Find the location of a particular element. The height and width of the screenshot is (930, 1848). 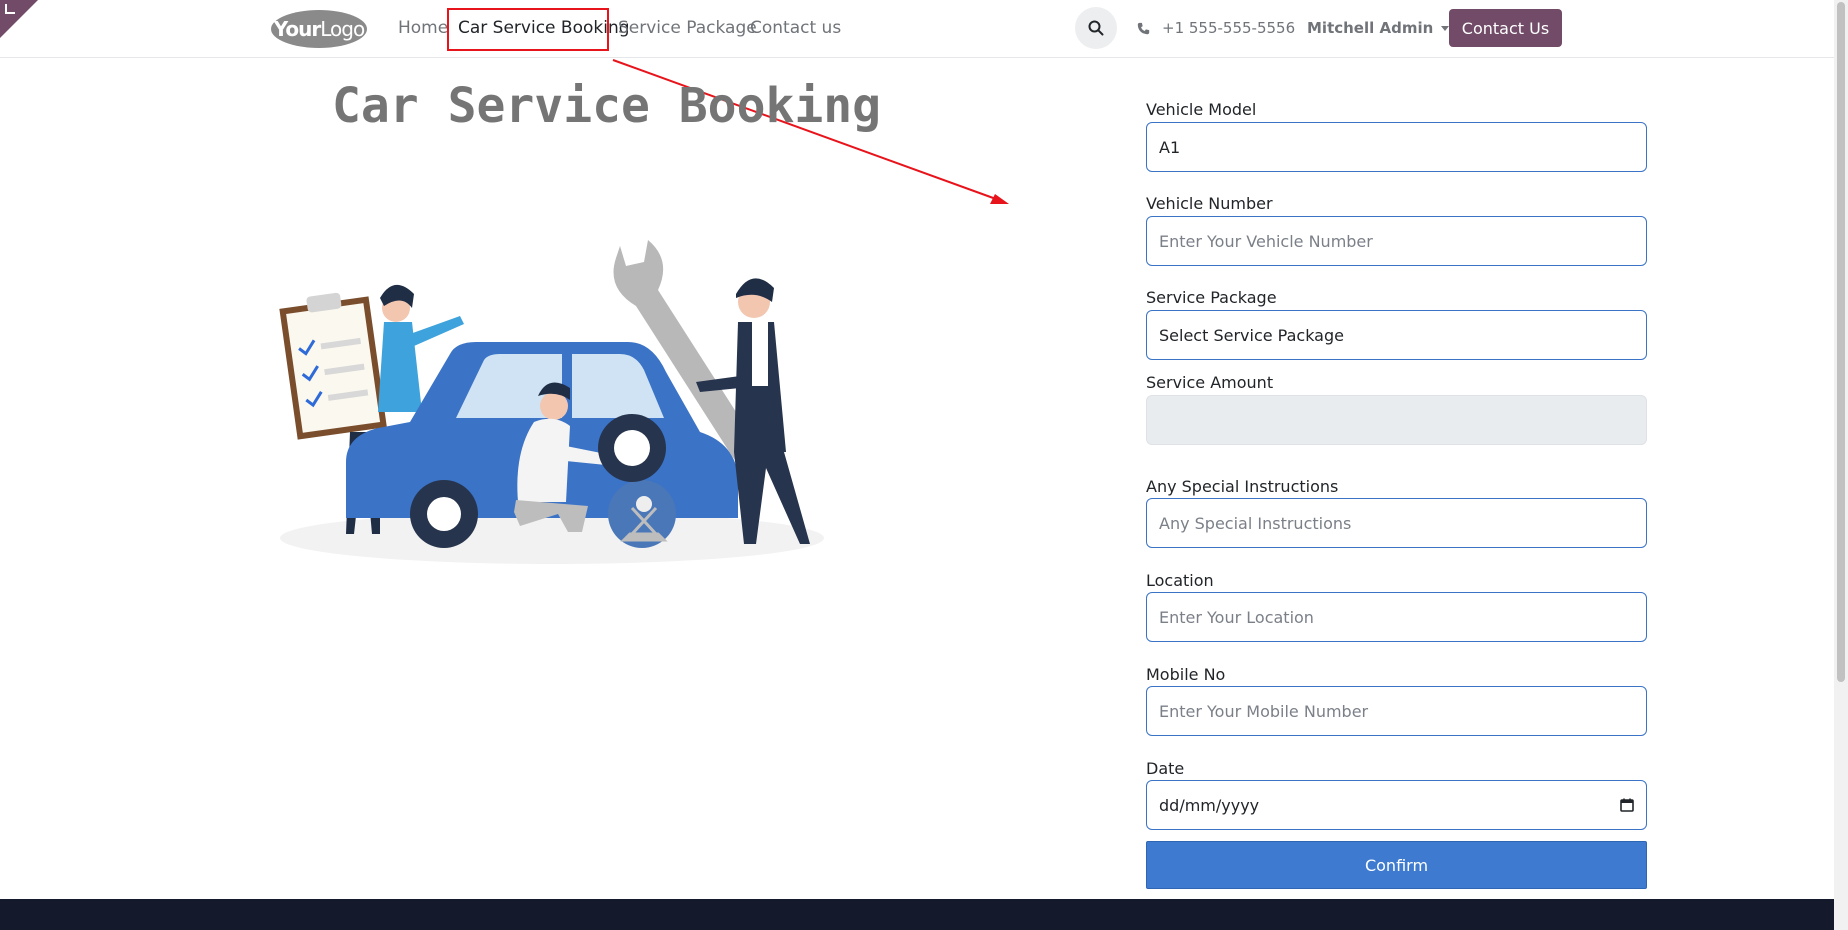

date-placeholder: dd/mm/yyyy is located at coordinates (1209, 805).